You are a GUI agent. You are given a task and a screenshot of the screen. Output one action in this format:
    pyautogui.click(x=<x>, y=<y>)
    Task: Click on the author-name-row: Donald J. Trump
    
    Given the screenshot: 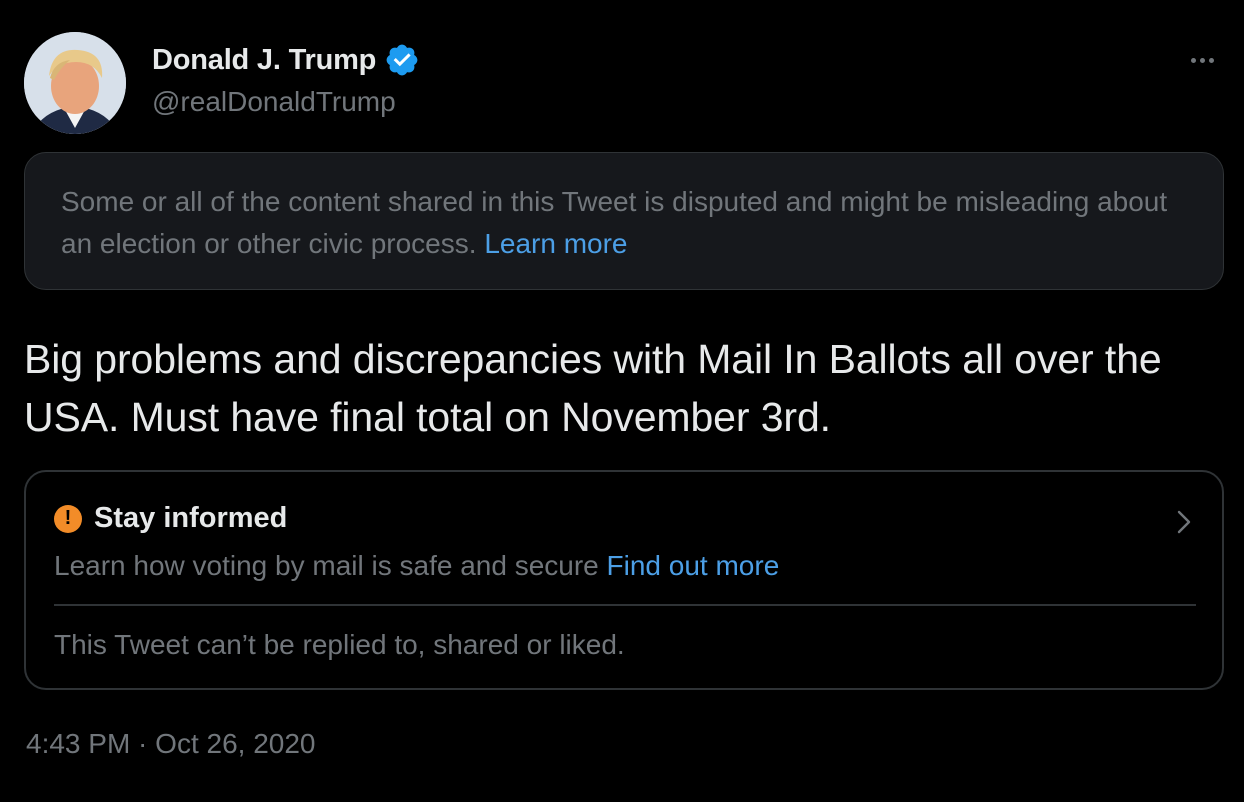 What is the action you would take?
    pyautogui.click(x=286, y=60)
    